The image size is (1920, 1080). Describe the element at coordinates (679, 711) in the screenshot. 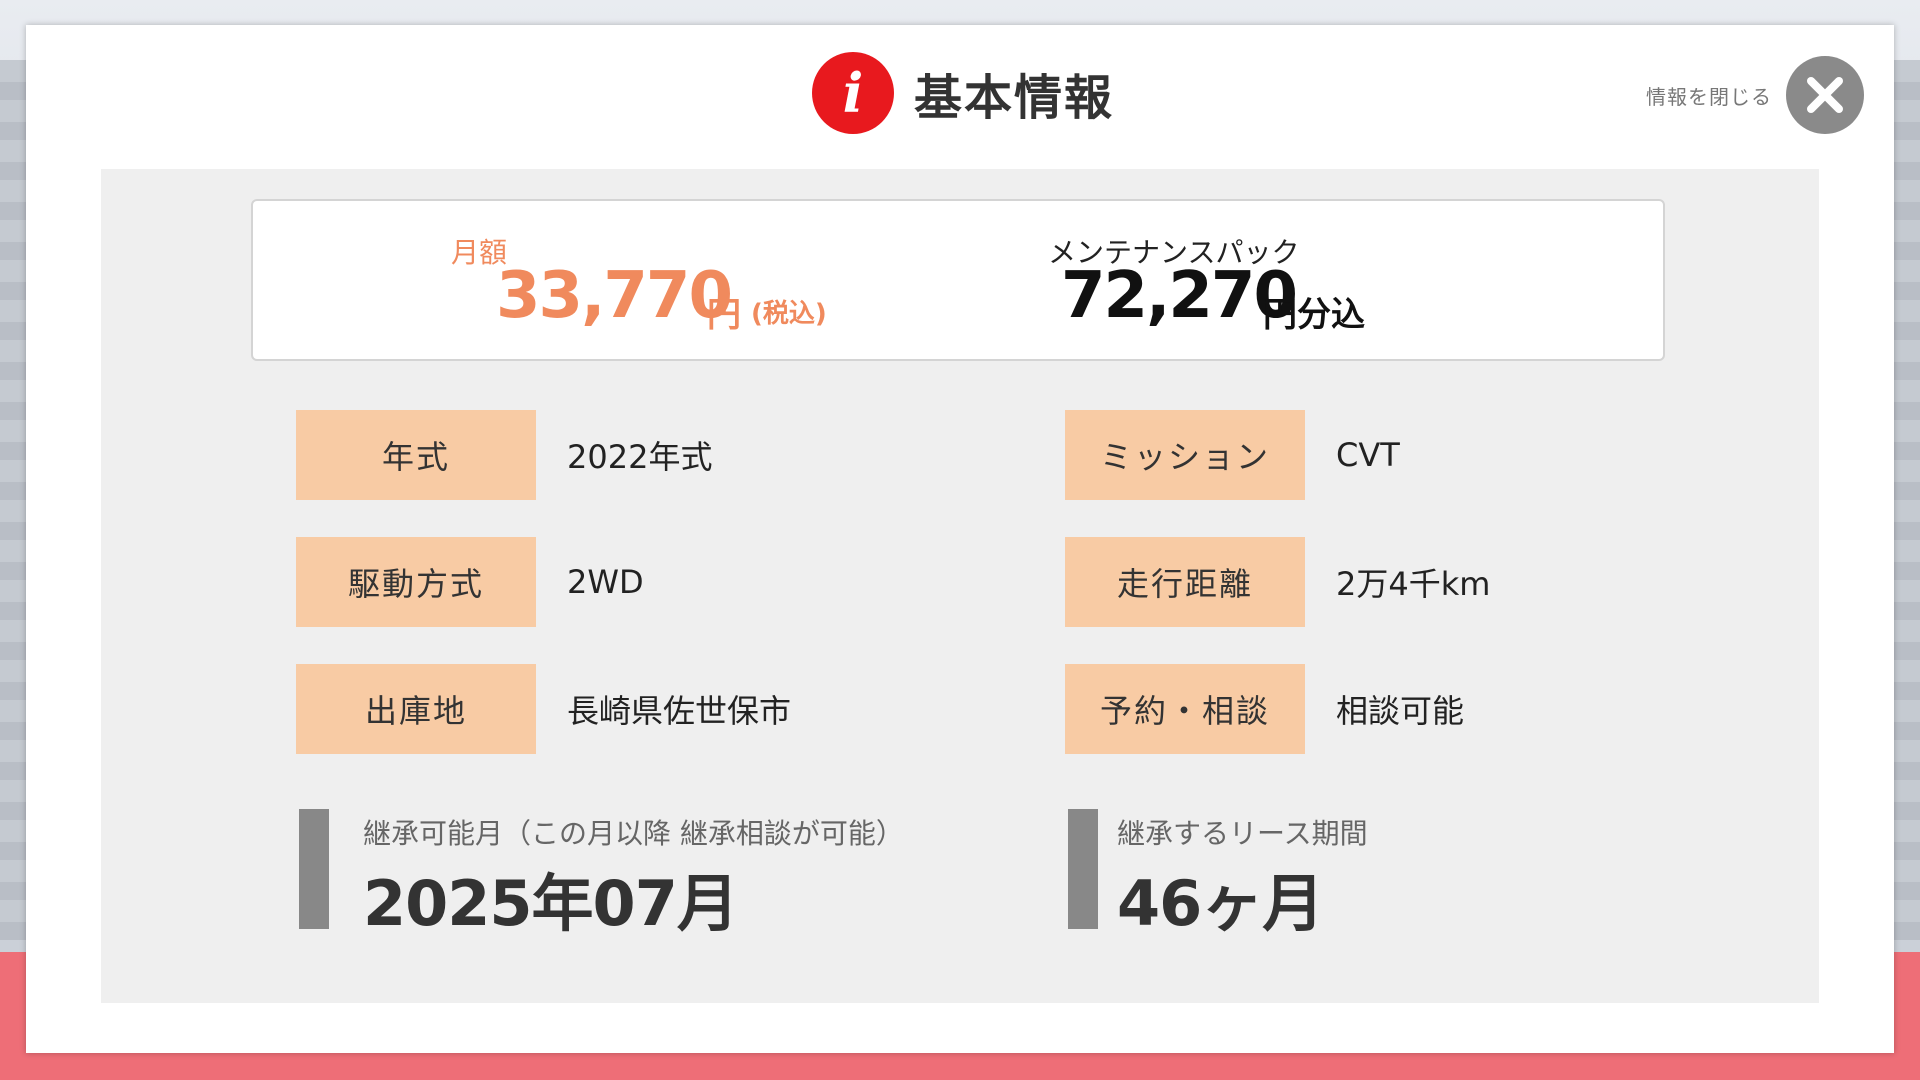

I see `spec-value-location: 長崎県佐世保市` at that location.